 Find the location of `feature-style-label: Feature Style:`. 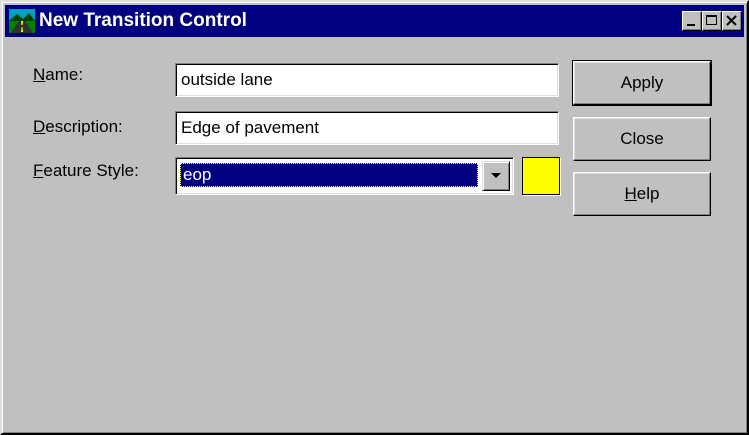

feature-style-label: Feature Style: is located at coordinates (86, 170).